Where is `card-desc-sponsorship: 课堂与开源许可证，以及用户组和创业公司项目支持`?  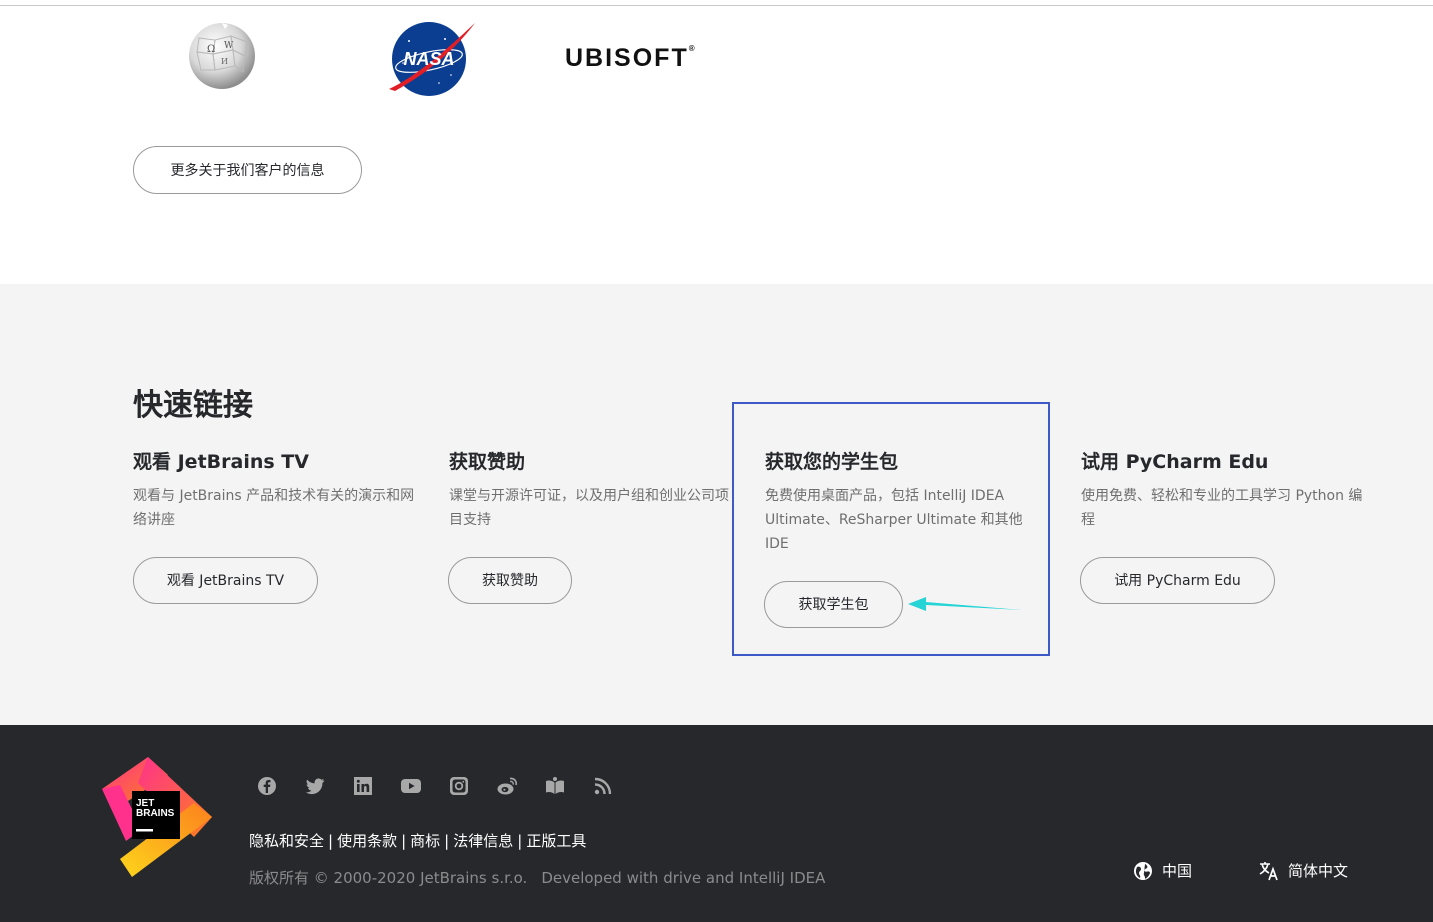 card-desc-sponsorship: 课堂与开源许可证，以及用户组和创业公司项目支持 is located at coordinates (589, 508).